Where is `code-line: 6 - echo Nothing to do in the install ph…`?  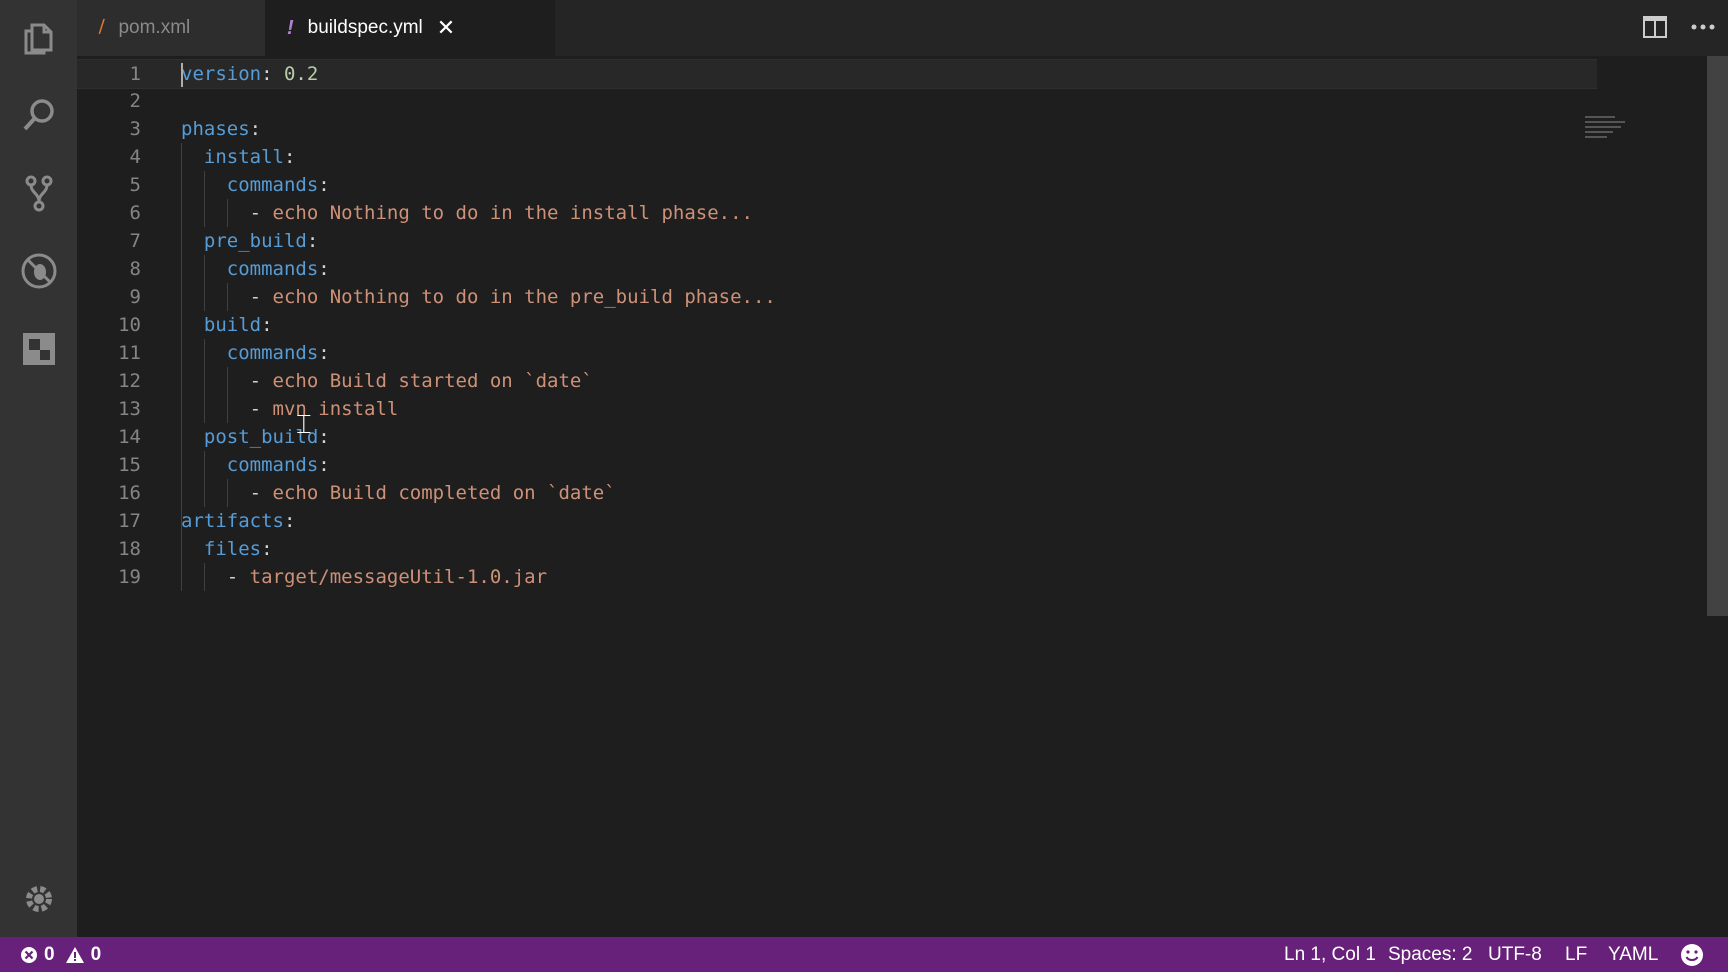 code-line: 6 - echo Nothing to do in the install ph… is located at coordinates (837, 213).